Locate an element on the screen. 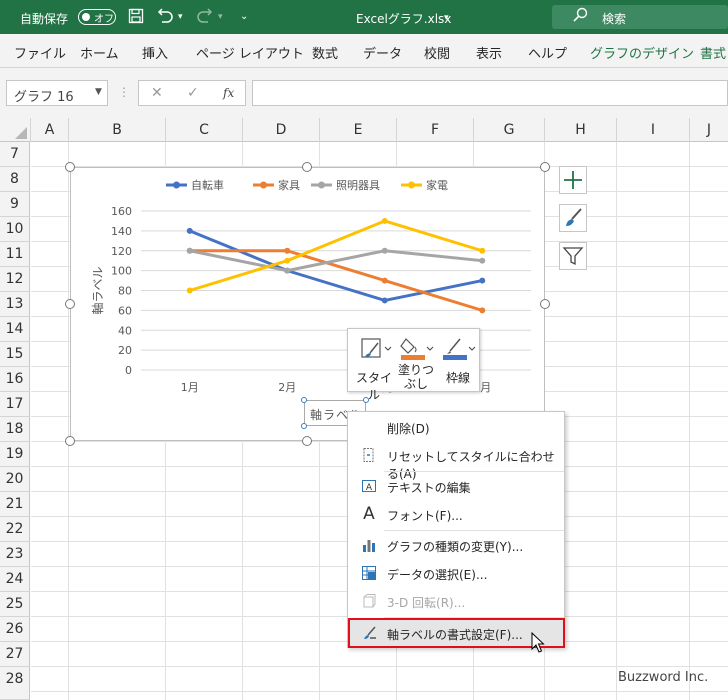 This screenshot has width=728, height=700. fill-button: 塗りつ ぶし is located at coordinates (416, 362).